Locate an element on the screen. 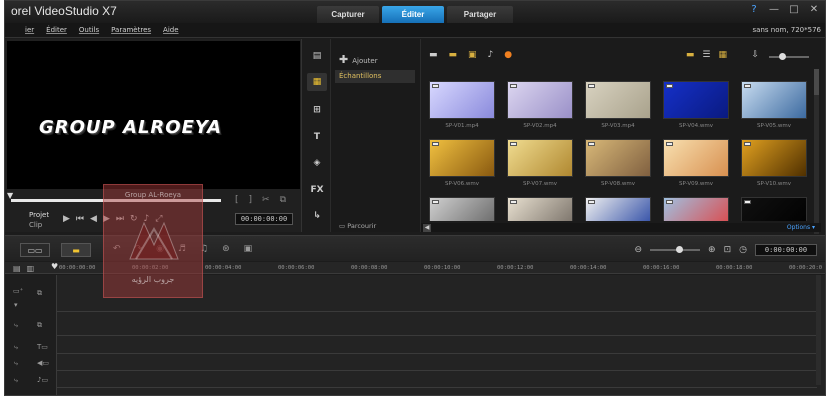 The width and height of the screenshot is (830, 400). video-track-icon: ▭⁺ is located at coordinates (18, 291).